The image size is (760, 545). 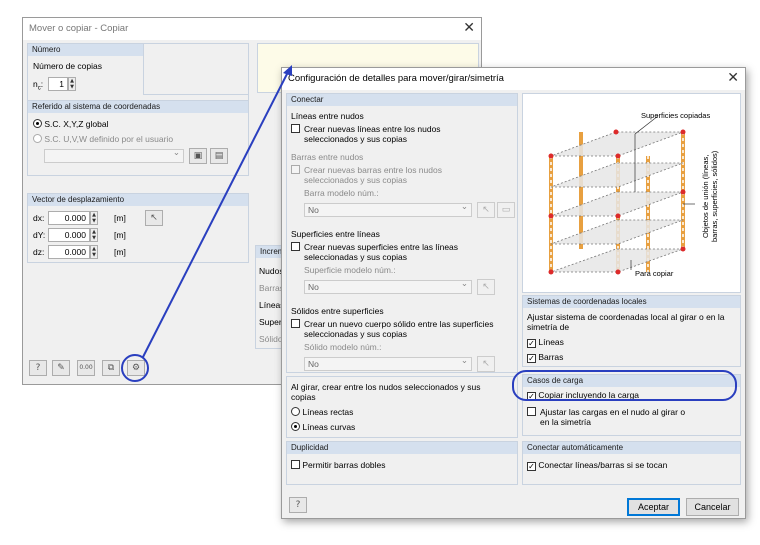 I want to click on copy-dialog-title: Mover o copiar - Copiar, so click(x=252, y=29).